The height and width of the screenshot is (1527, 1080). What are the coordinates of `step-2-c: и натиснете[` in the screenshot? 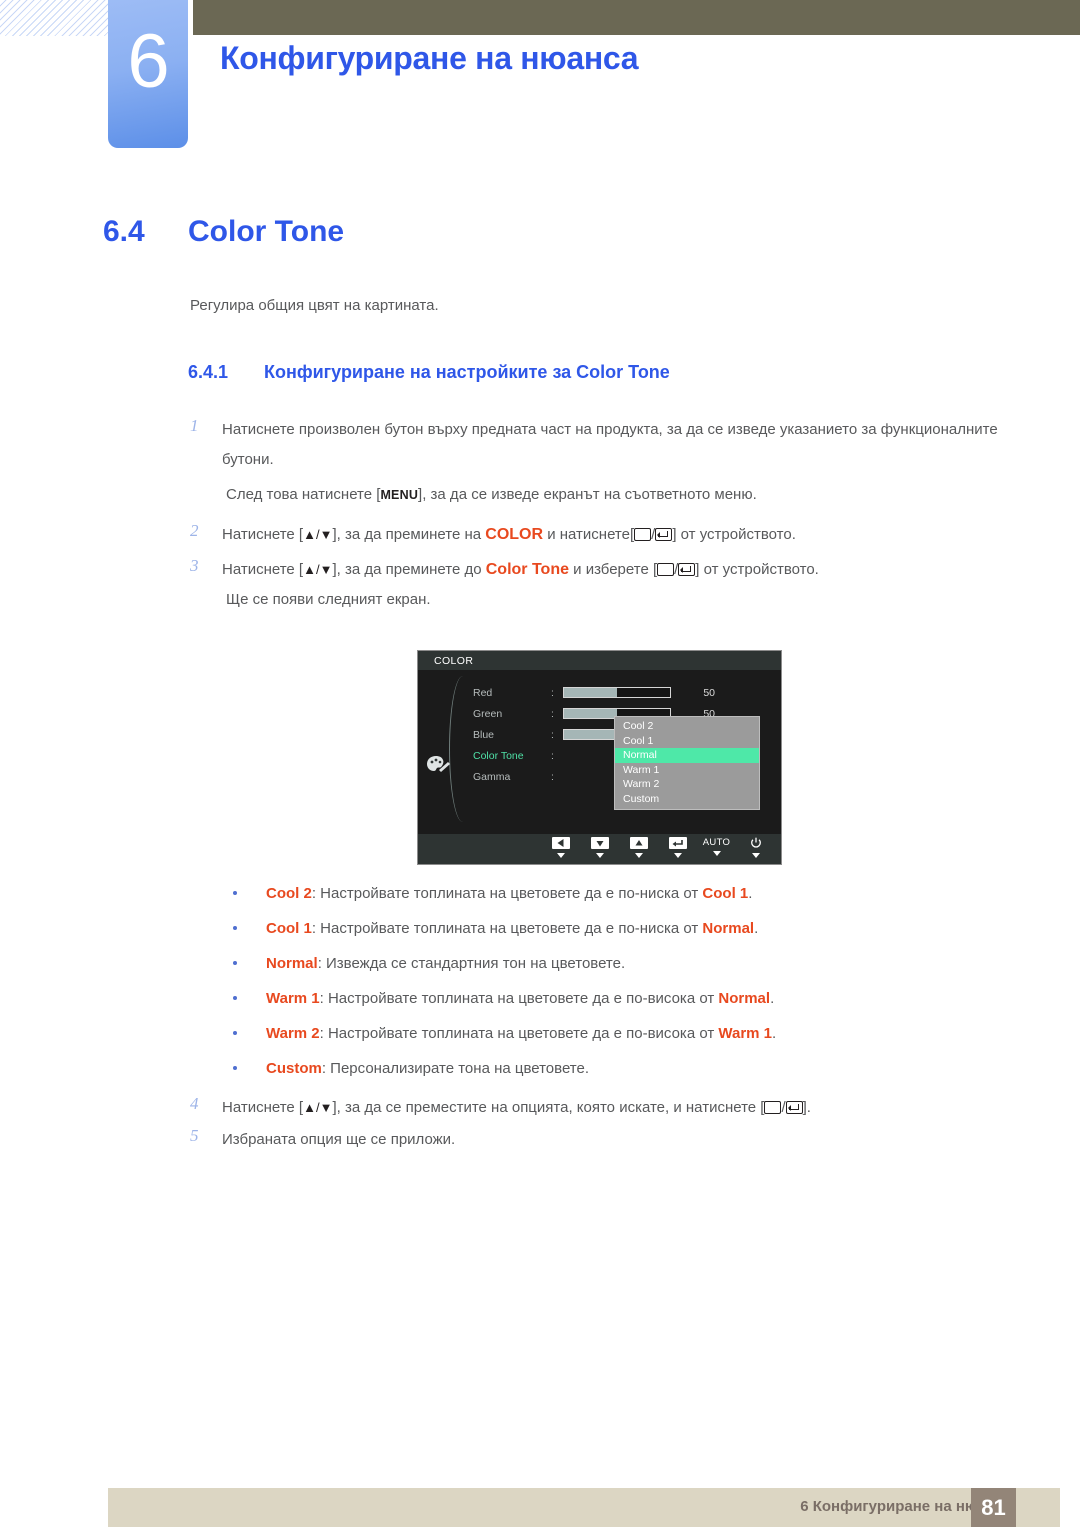 It's located at (589, 534).